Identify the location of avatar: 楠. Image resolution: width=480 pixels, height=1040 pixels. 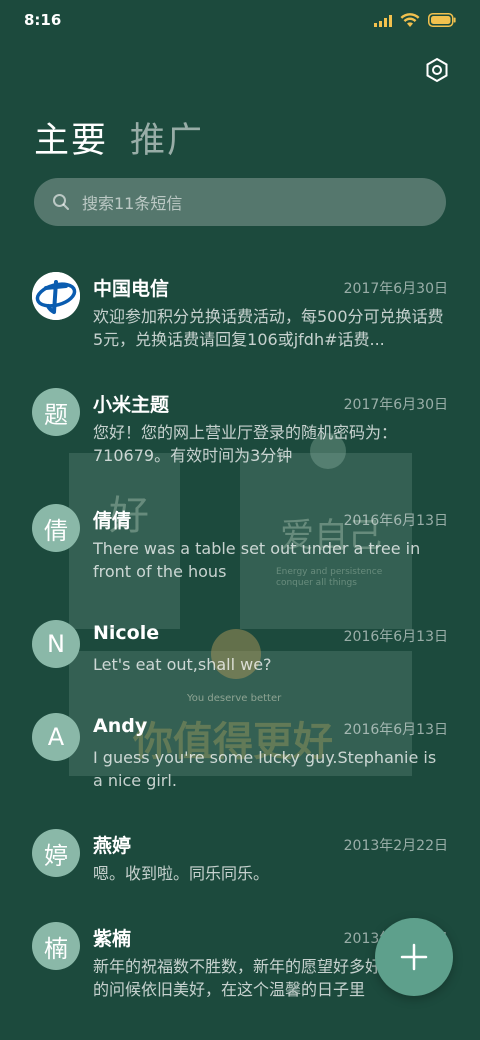
(56, 946).